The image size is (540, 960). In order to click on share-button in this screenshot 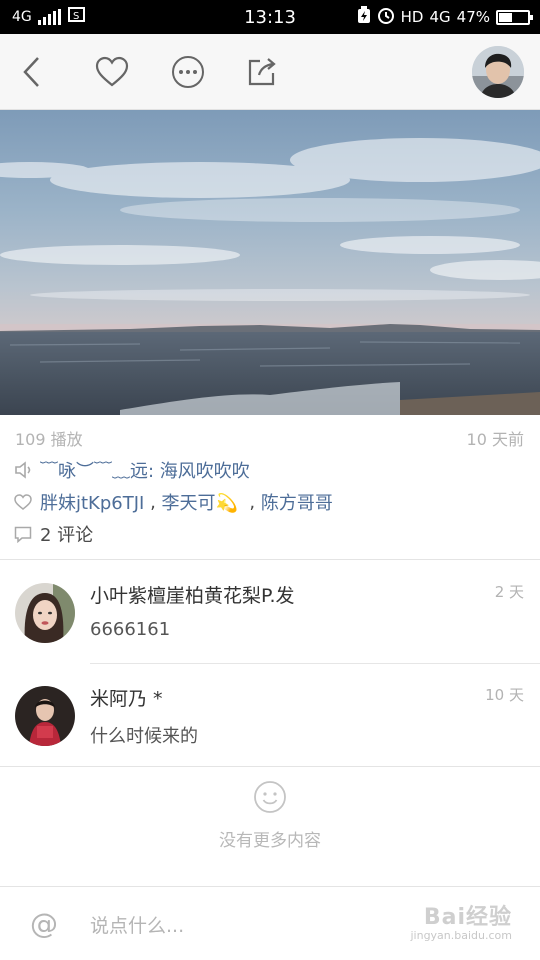, I will do `click(262, 72)`.